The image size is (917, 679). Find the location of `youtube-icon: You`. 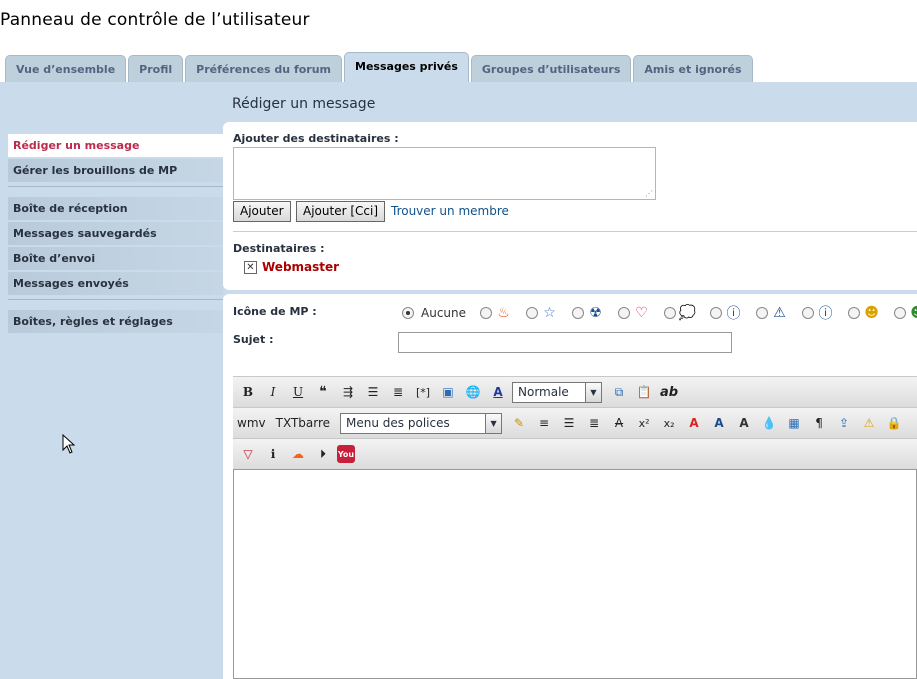

youtube-icon: You is located at coordinates (346, 454).